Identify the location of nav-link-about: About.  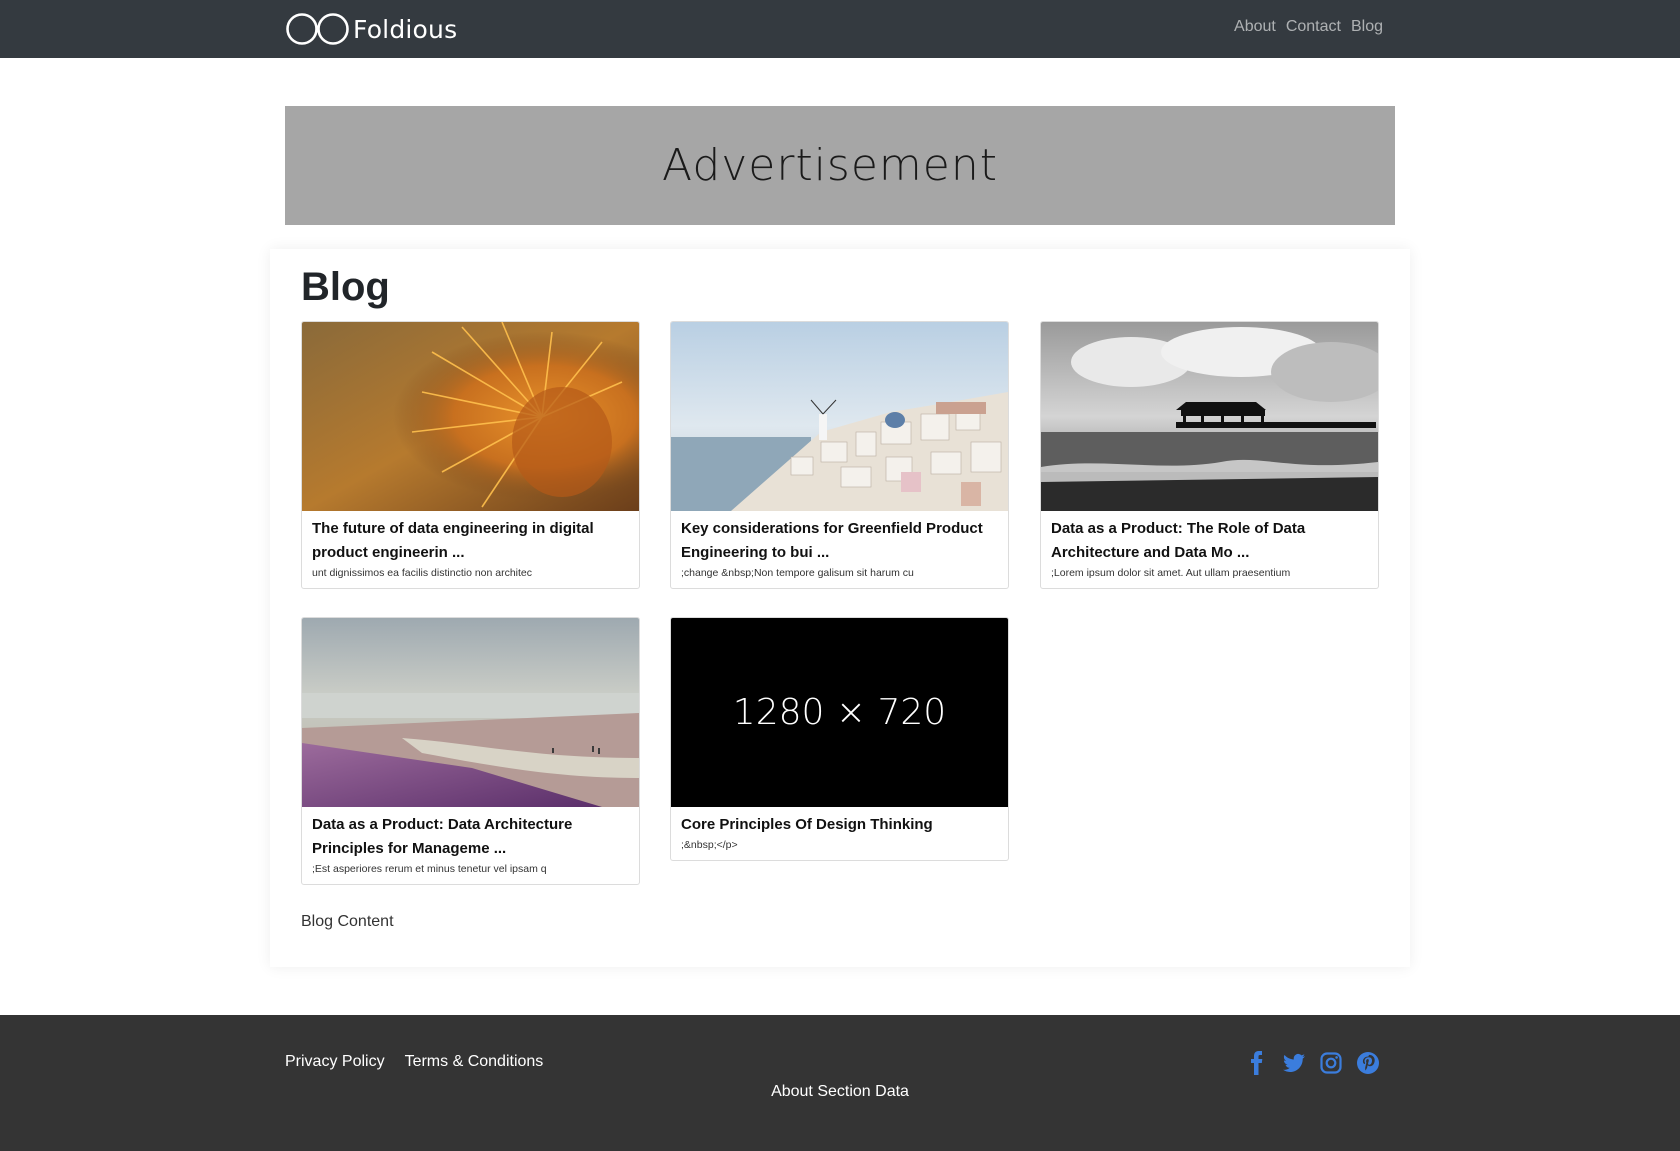
(1255, 27).